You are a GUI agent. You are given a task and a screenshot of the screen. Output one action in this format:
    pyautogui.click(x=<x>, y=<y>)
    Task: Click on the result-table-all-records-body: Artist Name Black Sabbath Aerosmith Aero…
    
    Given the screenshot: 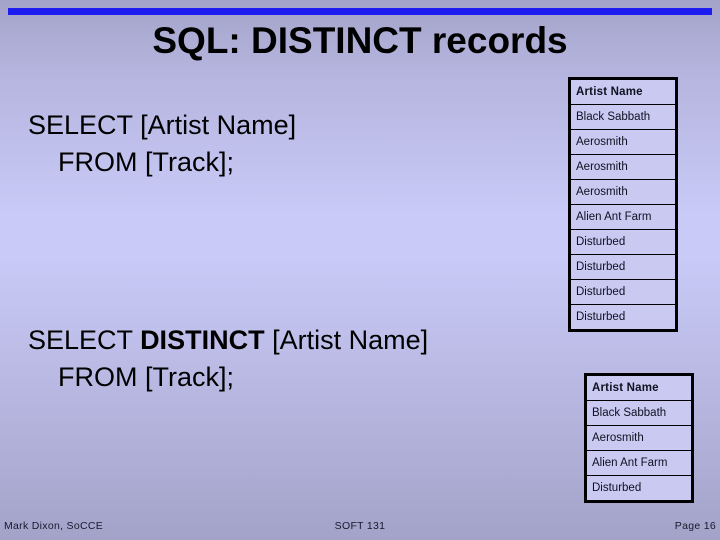 What is the action you would take?
    pyautogui.click(x=623, y=204)
    